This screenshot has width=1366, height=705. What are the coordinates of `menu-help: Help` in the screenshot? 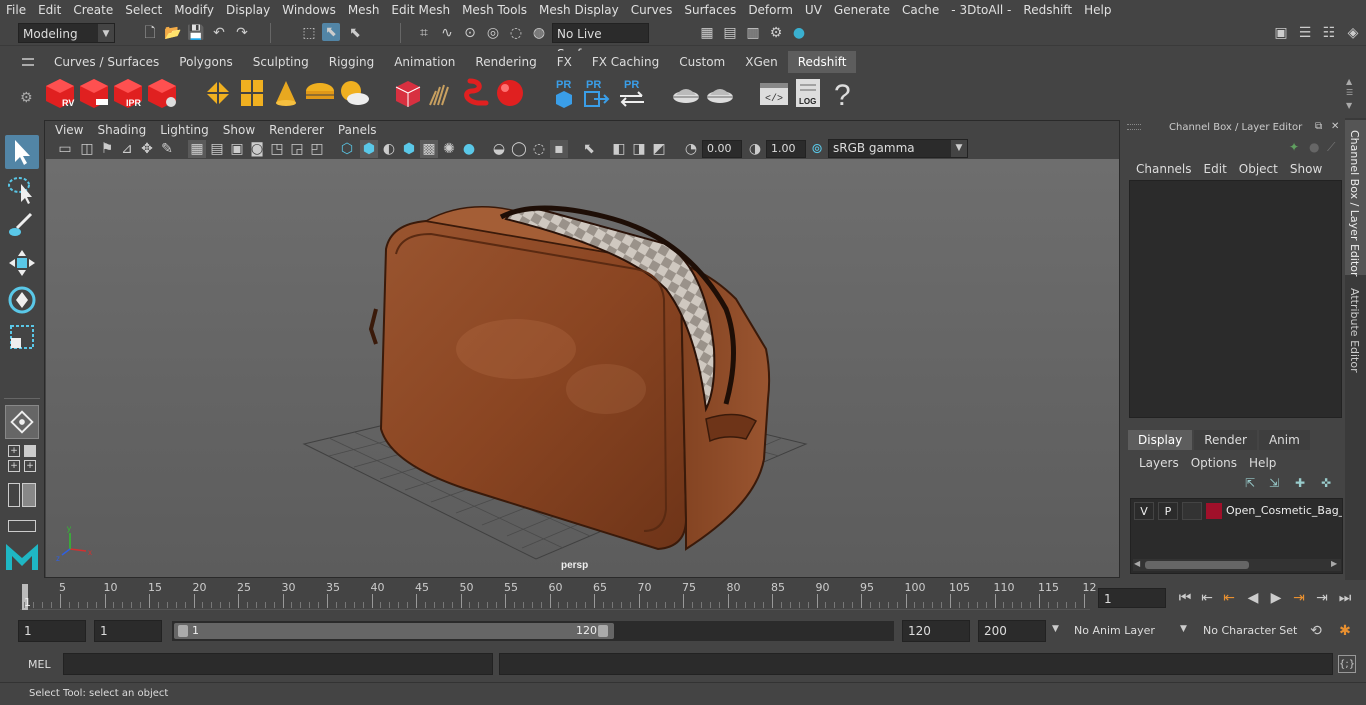 It's located at (1097, 10).